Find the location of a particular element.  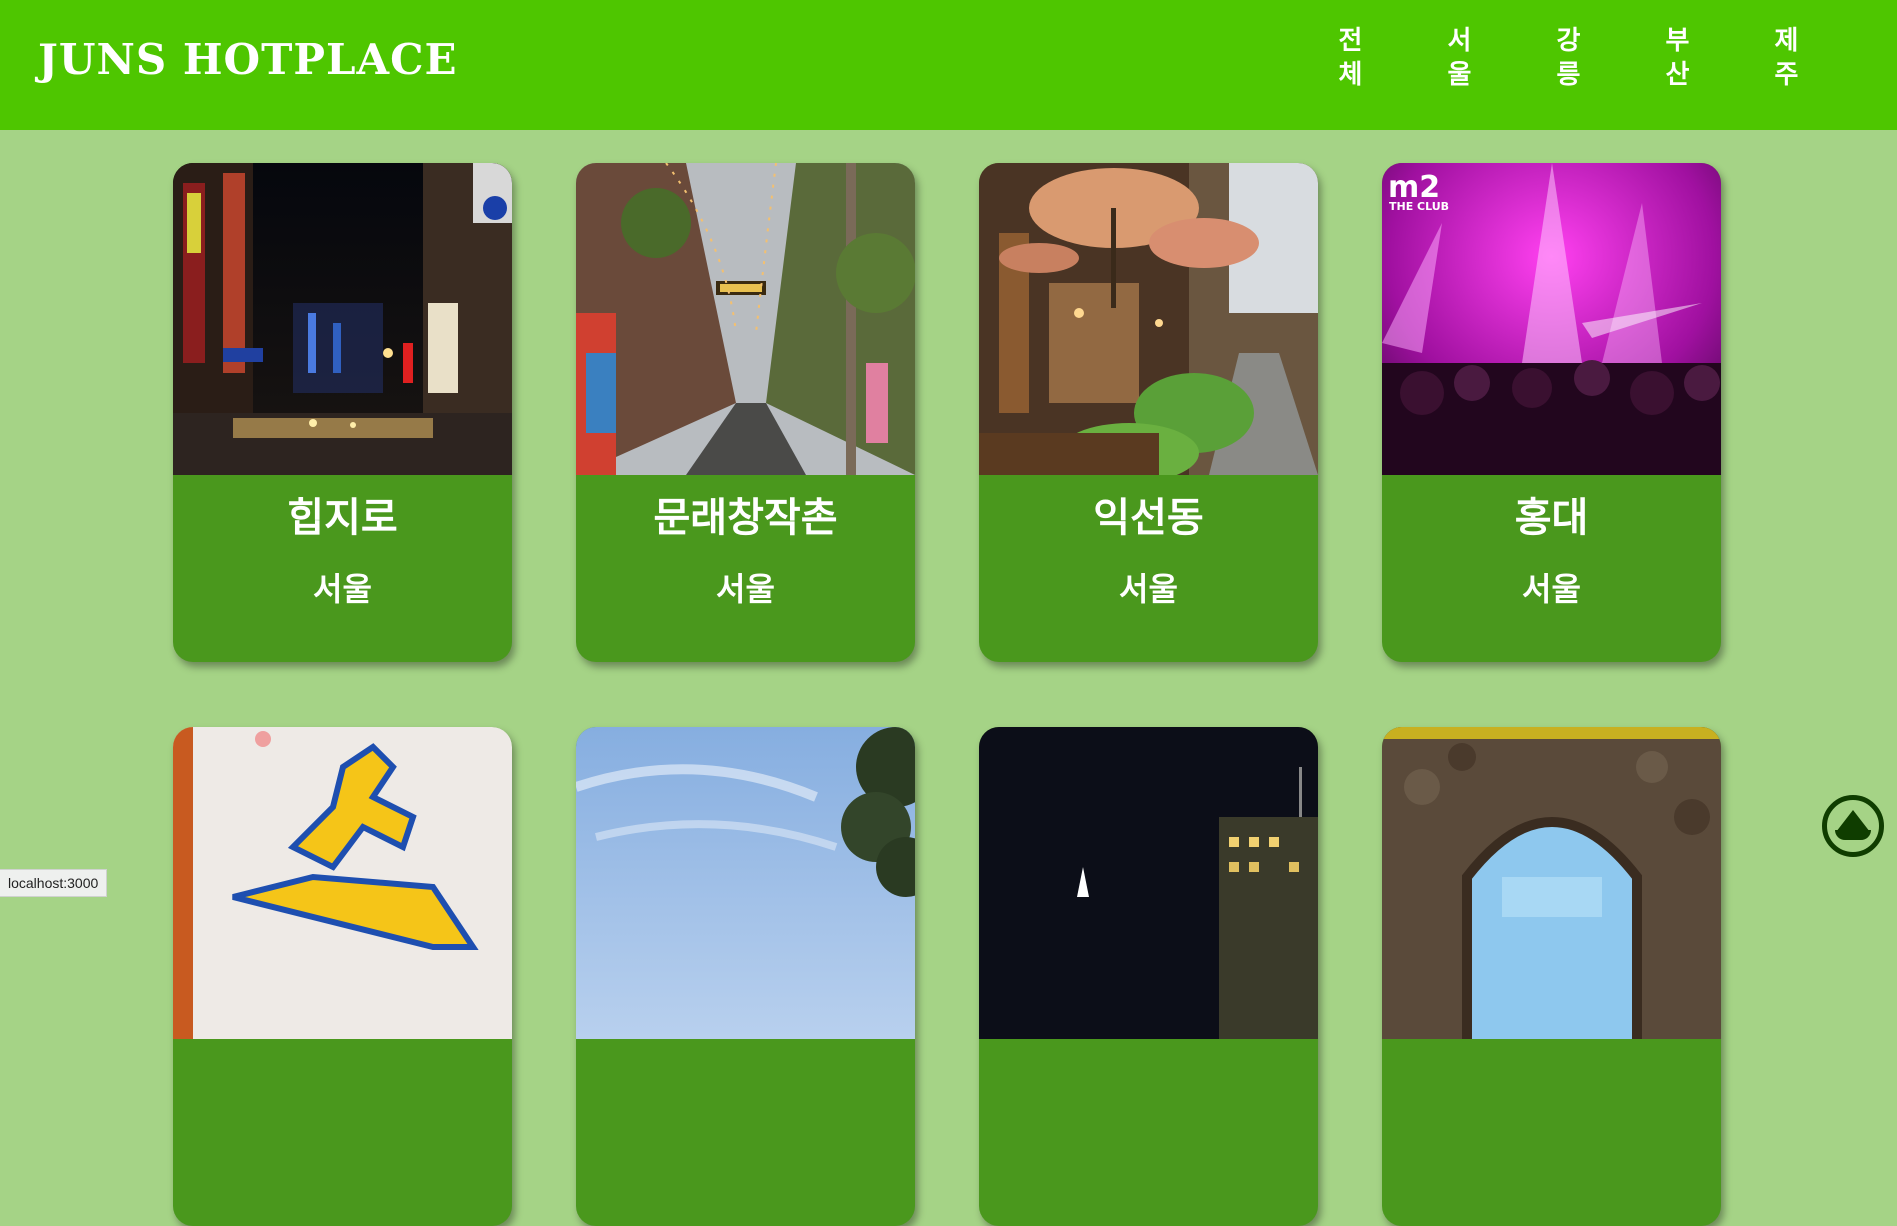

nav-label-line1: 강 is located at coordinates (1568, 41).